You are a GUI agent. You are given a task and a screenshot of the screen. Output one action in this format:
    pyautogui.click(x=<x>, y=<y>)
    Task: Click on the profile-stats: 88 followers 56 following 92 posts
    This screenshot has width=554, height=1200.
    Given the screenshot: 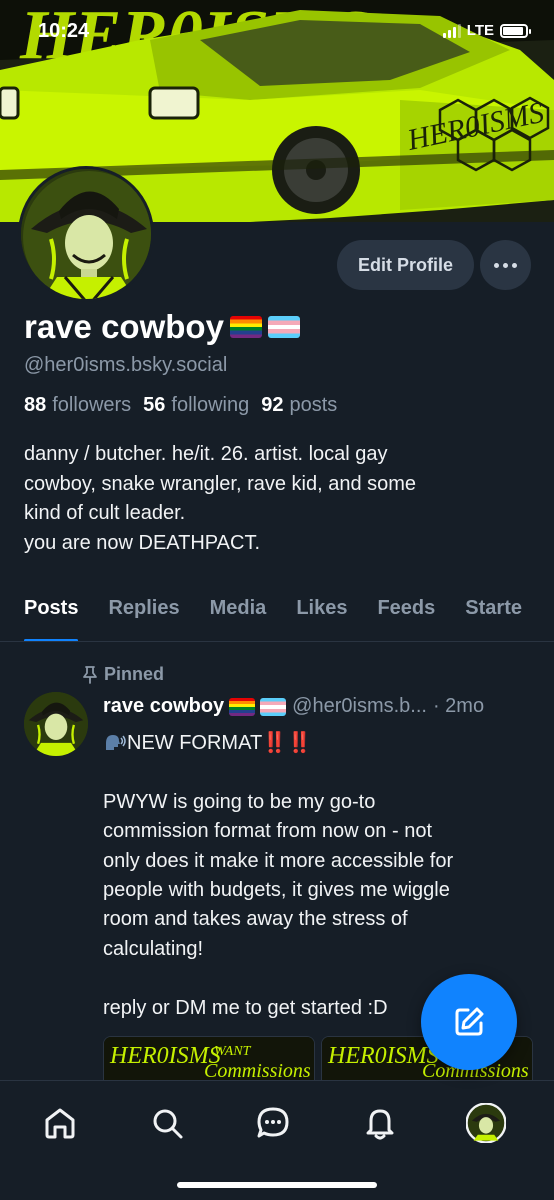 What is the action you would take?
    pyautogui.click(x=182, y=405)
    